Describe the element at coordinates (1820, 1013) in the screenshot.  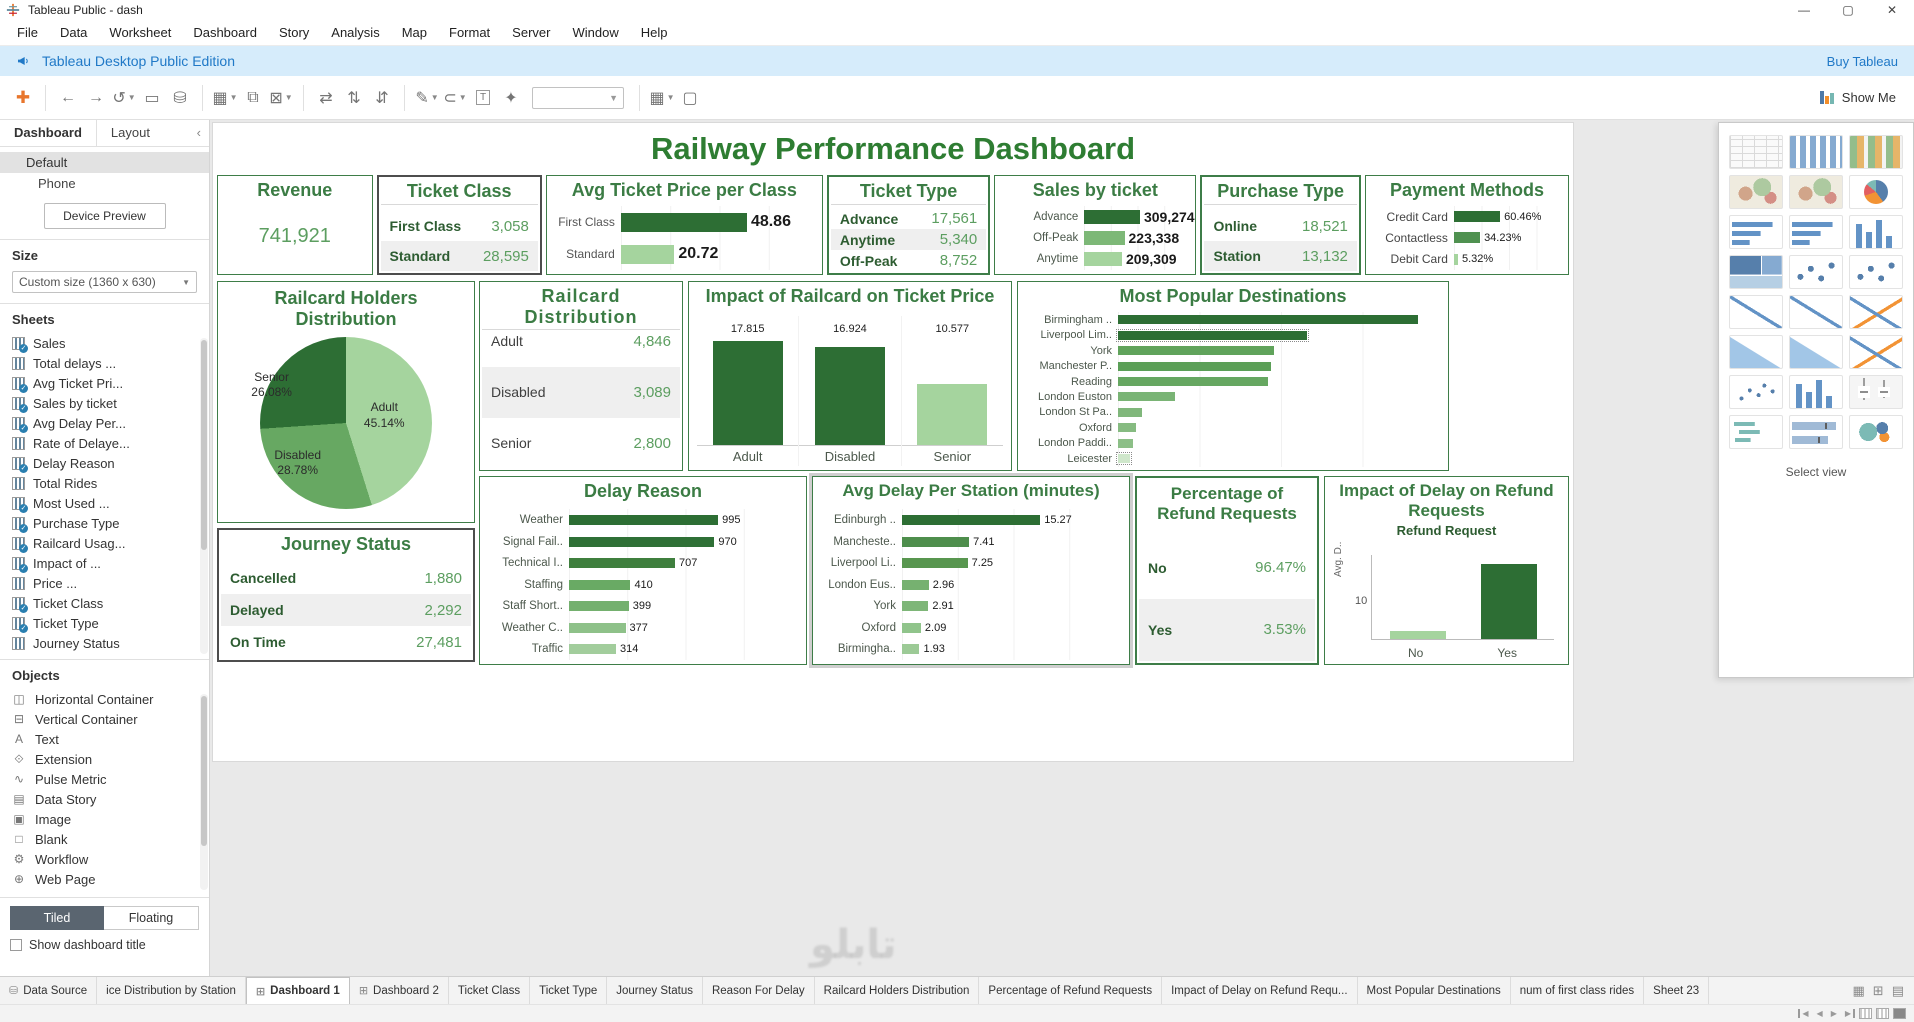
I see `previous-sheet-icon: ◀` at that location.